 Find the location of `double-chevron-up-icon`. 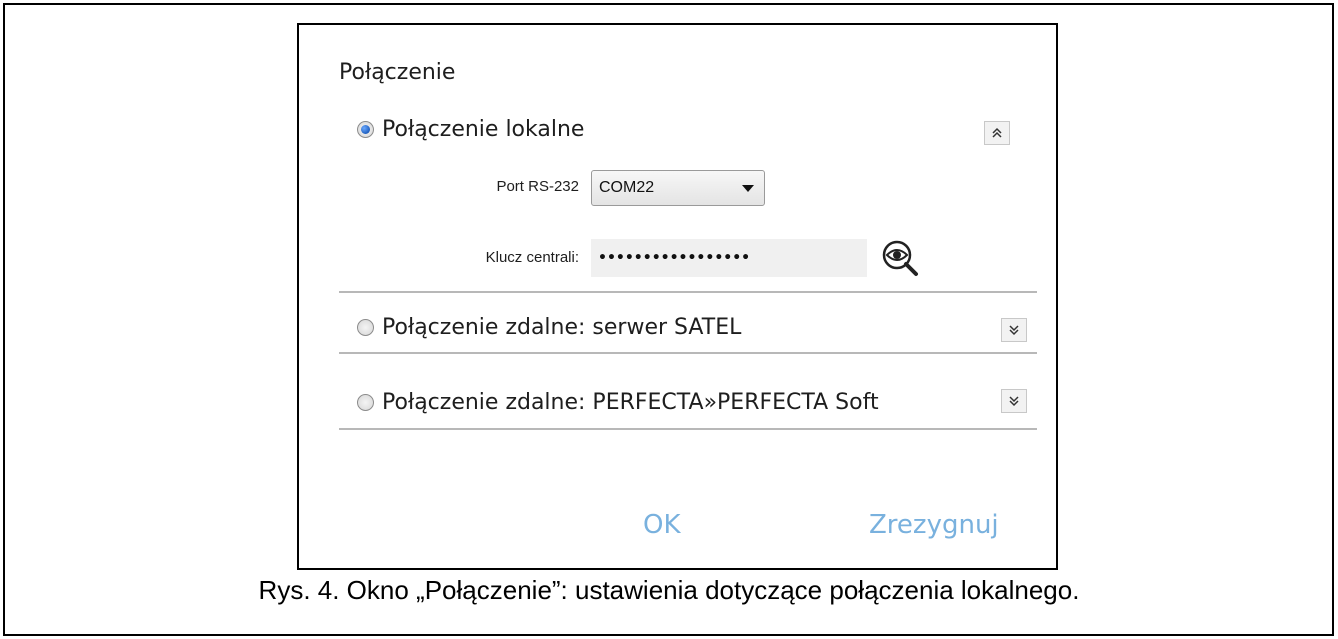

double-chevron-up-icon is located at coordinates (997, 132).